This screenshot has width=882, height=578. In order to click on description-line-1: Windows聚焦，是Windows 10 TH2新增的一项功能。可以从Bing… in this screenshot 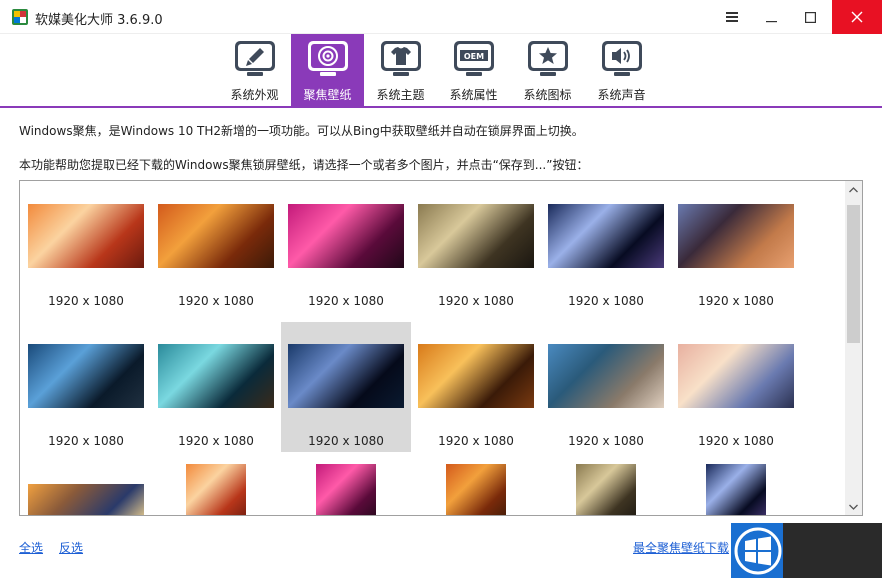, I will do `click(301, 131)`.